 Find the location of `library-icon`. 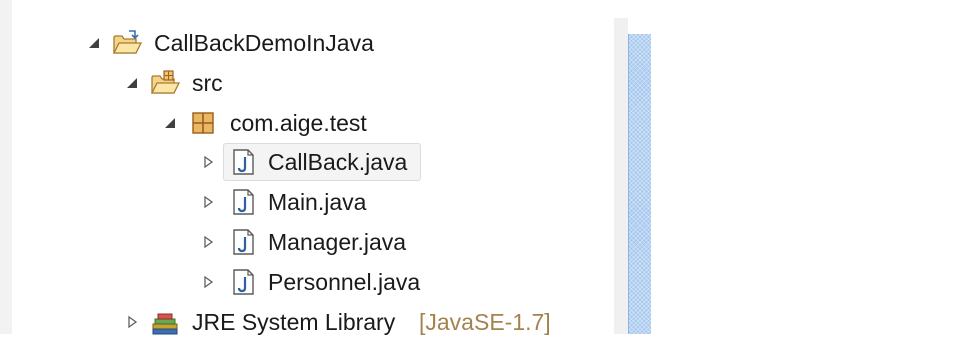

library-icon is located at coordinates (165, 322).